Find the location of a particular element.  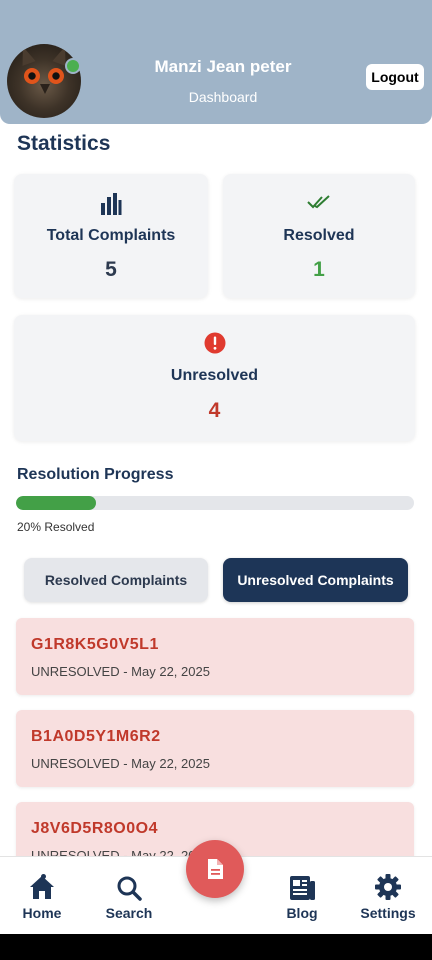

complaint-id: B1A0D5Y1M6R2 is located at coordinates (96, 736).